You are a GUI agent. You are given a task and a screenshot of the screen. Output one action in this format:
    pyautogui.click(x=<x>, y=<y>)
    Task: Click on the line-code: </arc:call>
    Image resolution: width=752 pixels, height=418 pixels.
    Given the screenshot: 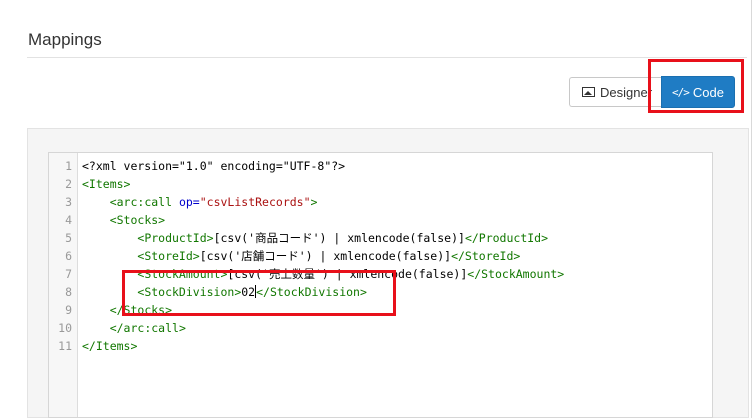 What is the action you would take?
    pyautogui.click(x=134, y=328)
    